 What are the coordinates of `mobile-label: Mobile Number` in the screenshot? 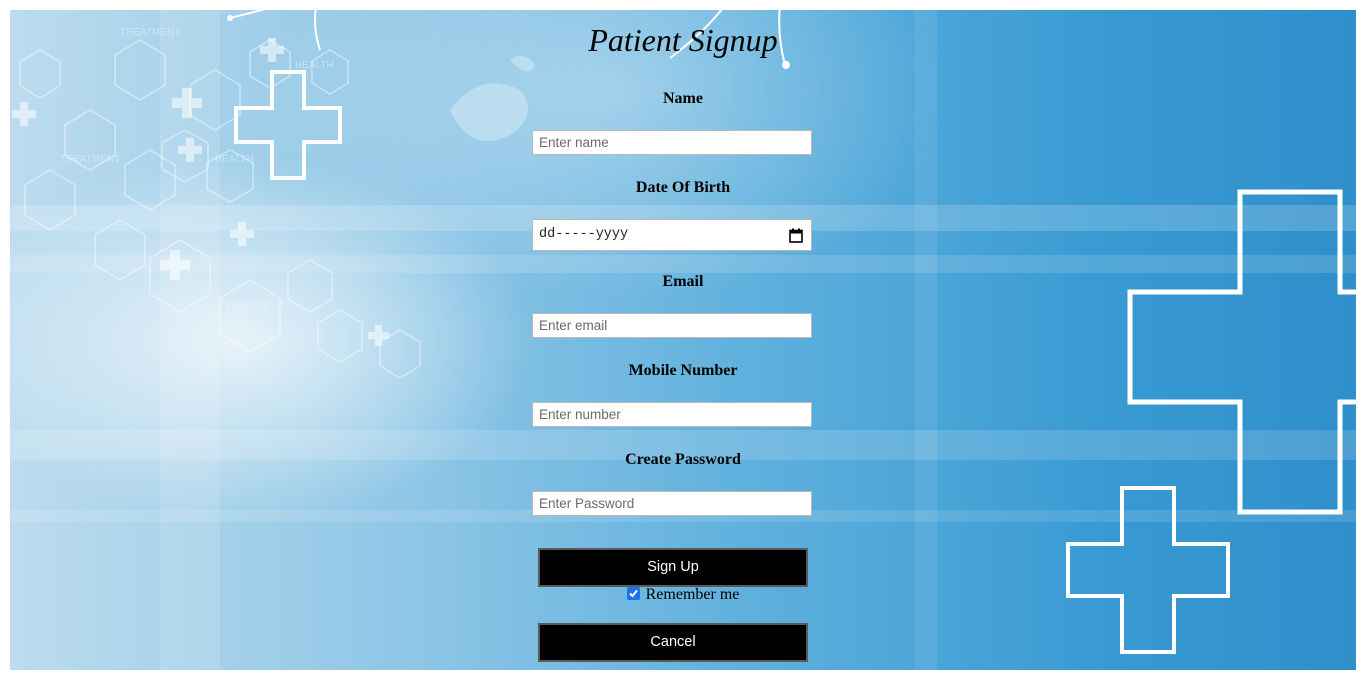 It's located at (683, 370).